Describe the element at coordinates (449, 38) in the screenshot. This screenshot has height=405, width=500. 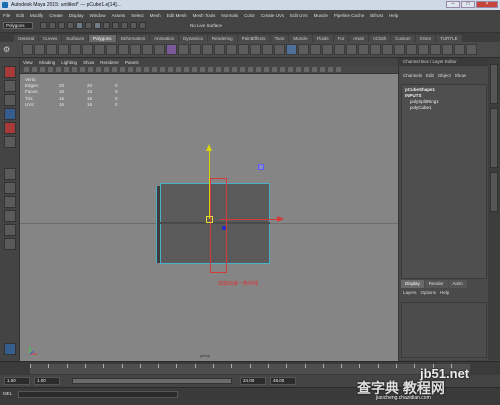
I see `shelf-tab-turtle: TURTLE` at that location.